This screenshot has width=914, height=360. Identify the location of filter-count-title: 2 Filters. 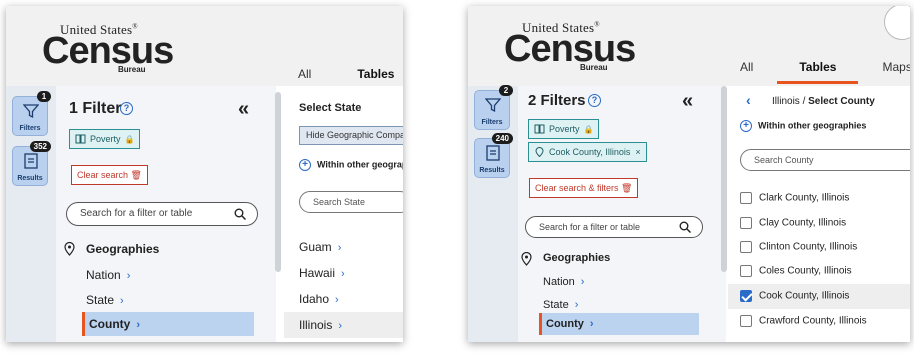
(557, 100).